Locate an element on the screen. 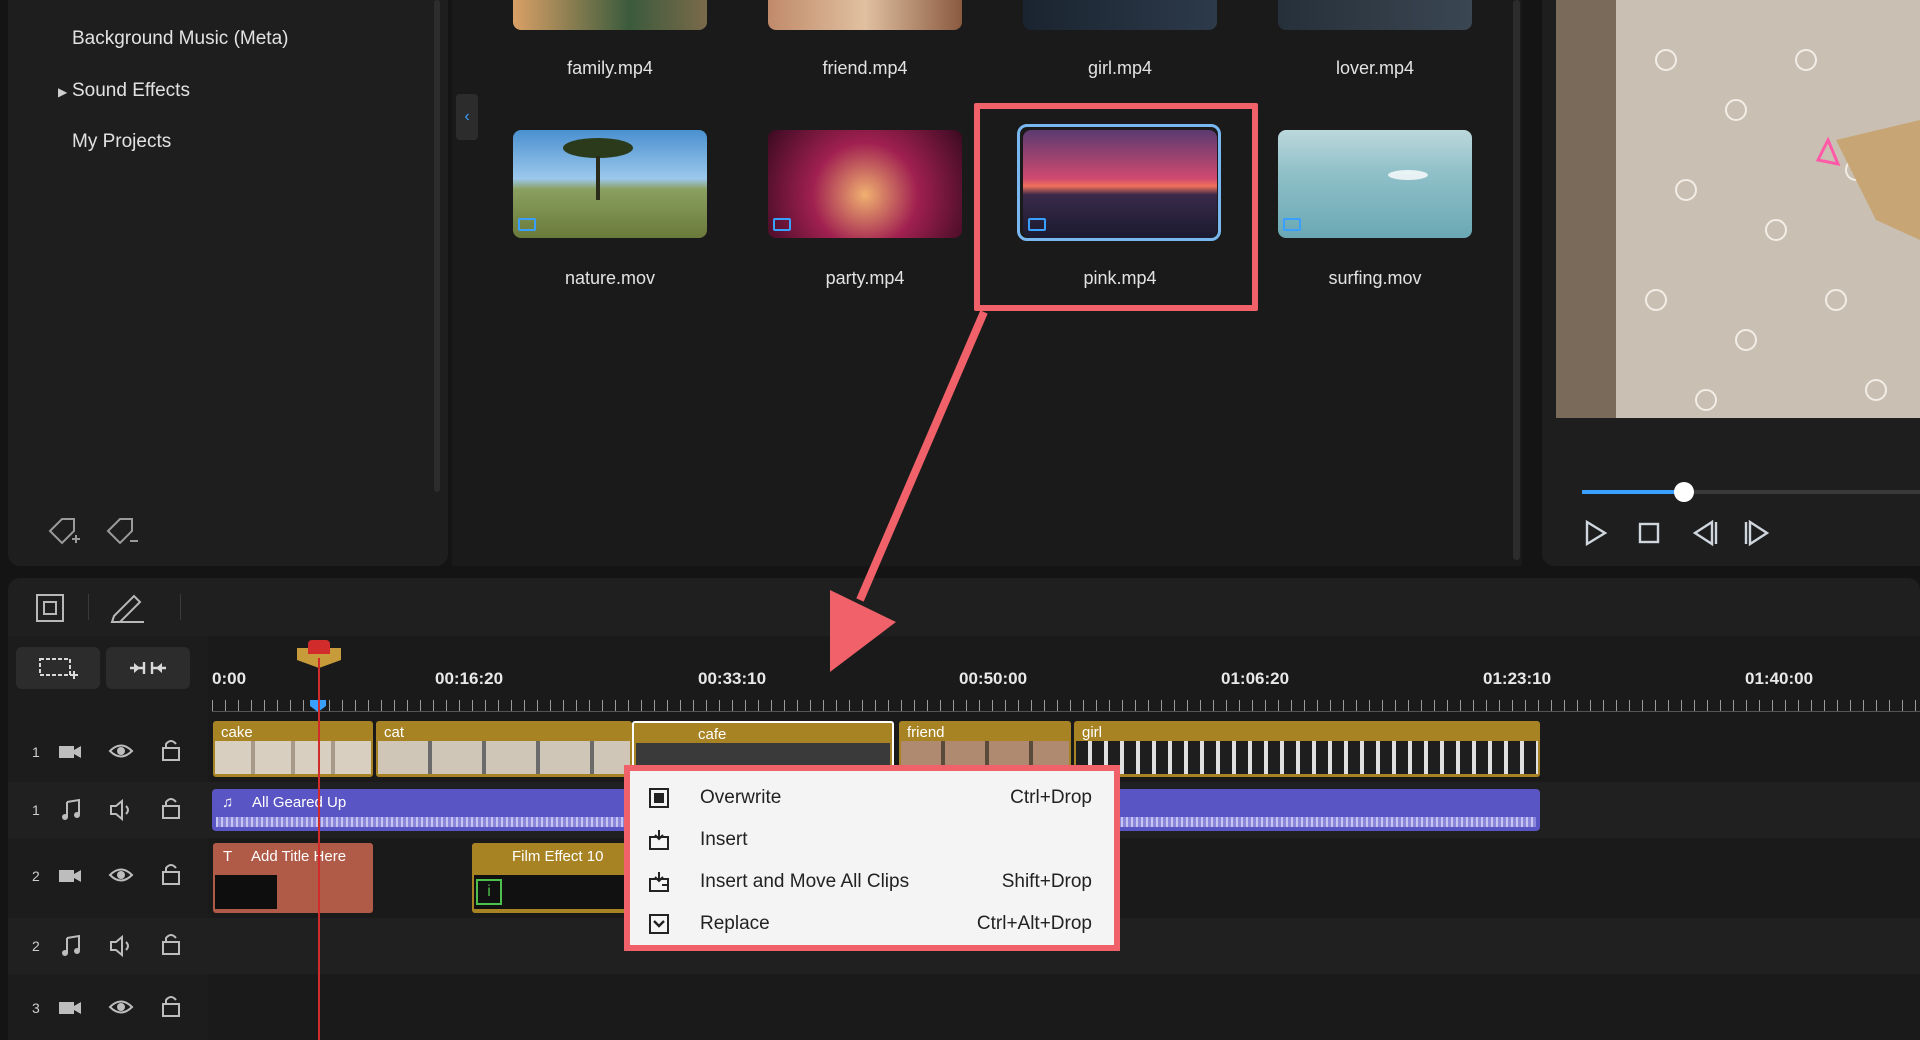  clip-label: cafe is located at coordinates (712, 734).